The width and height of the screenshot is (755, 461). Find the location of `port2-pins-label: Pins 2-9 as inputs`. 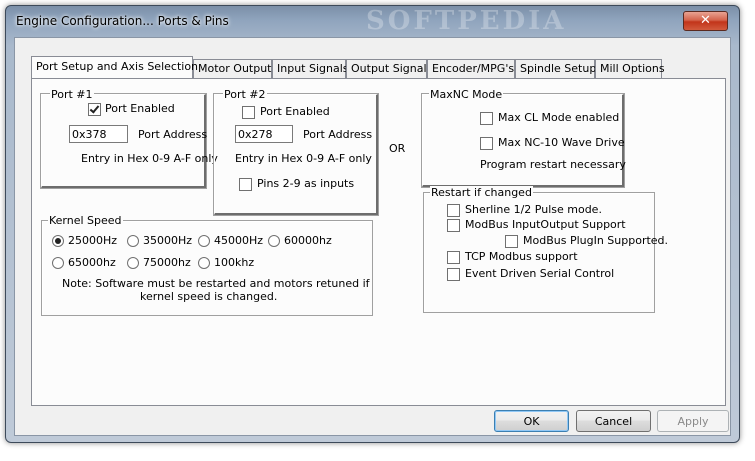

port2-pins-label: Pins 2-9 as inputs is located at coordinates (306, 183).